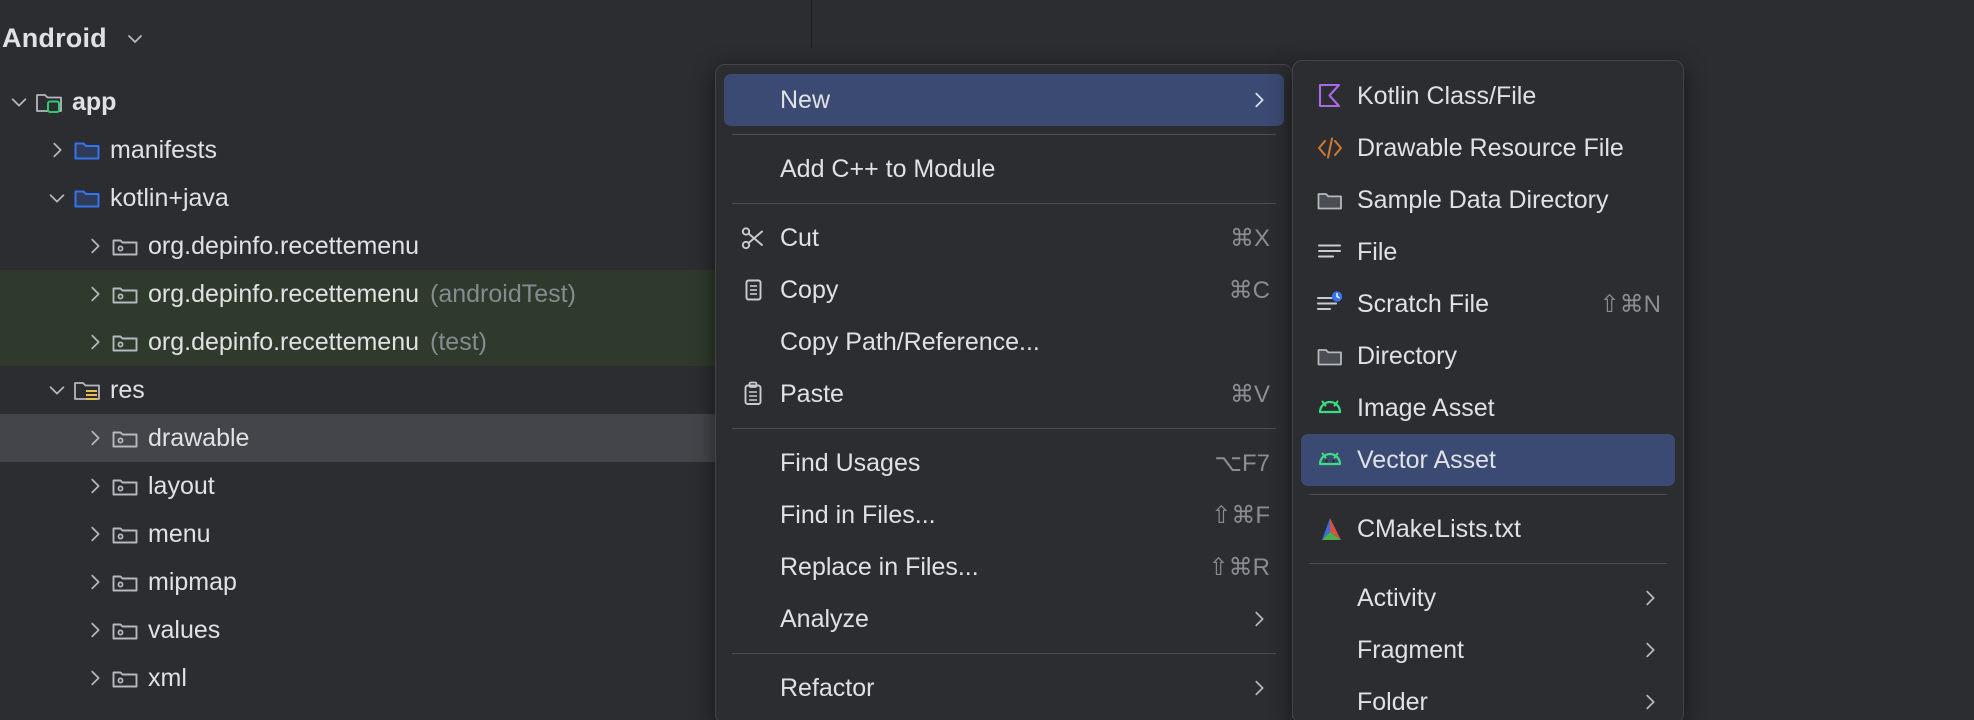  What do you see at coordinates (284, 245) in the screenshot?
I see `tree-item-label: org.depinfo.recettemenu` at bounding box center [284, 245].